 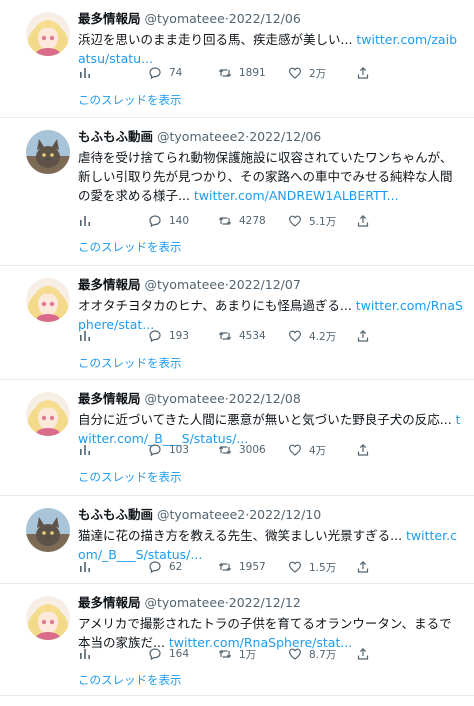 I want to click on reply-button: 74, so click(x=165, y=73).